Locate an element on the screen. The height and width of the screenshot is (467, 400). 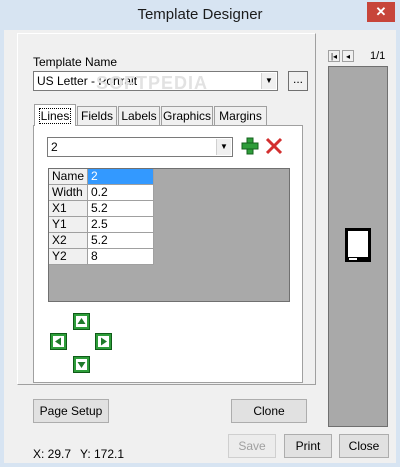
table-row: Y2 8 is located at coordinates (101, 257).